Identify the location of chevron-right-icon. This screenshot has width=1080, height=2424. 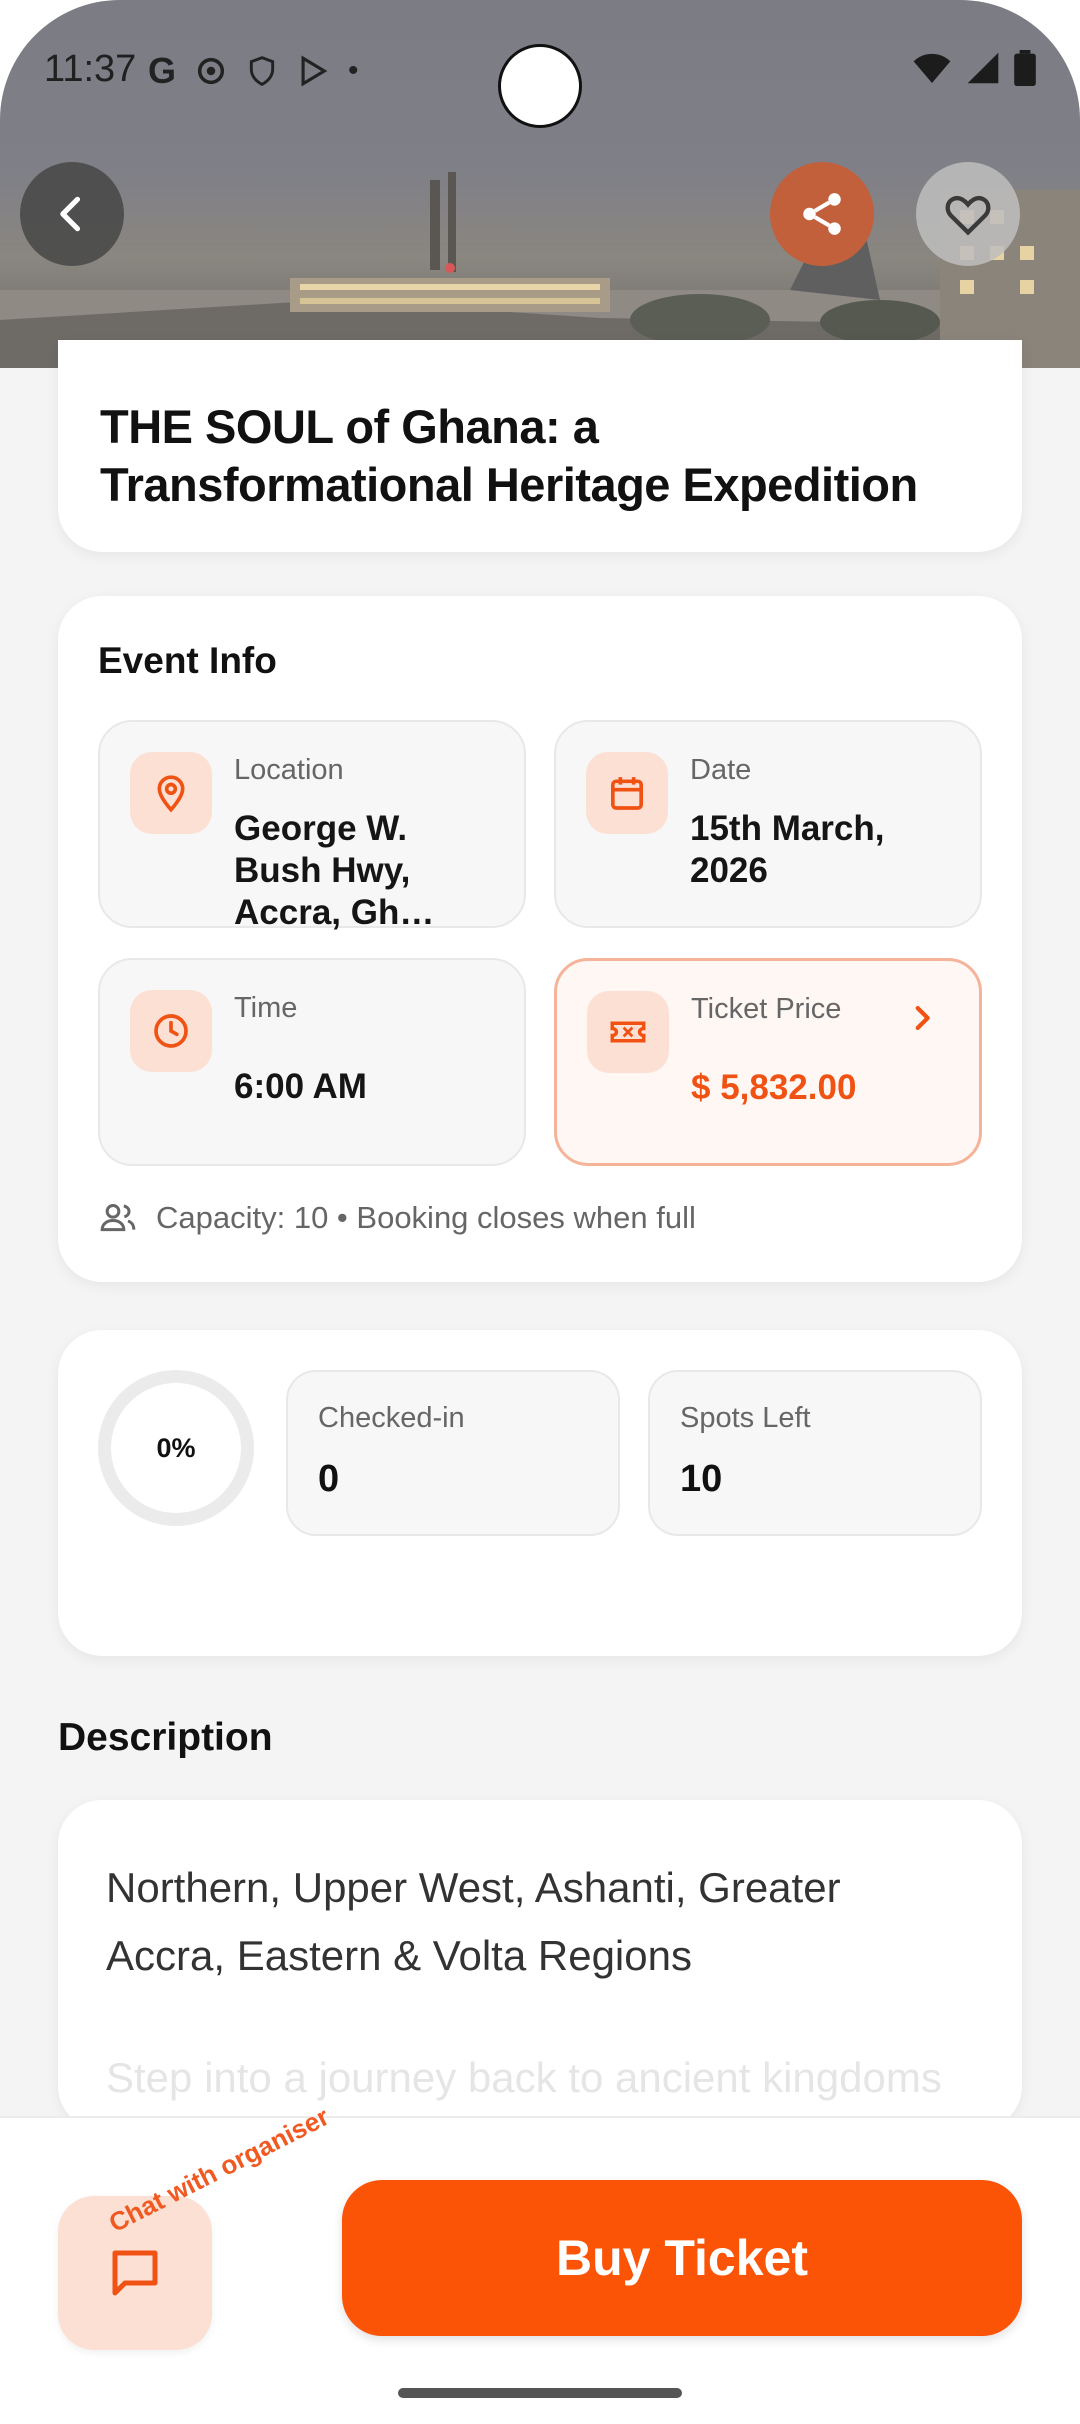
(922, 1018).